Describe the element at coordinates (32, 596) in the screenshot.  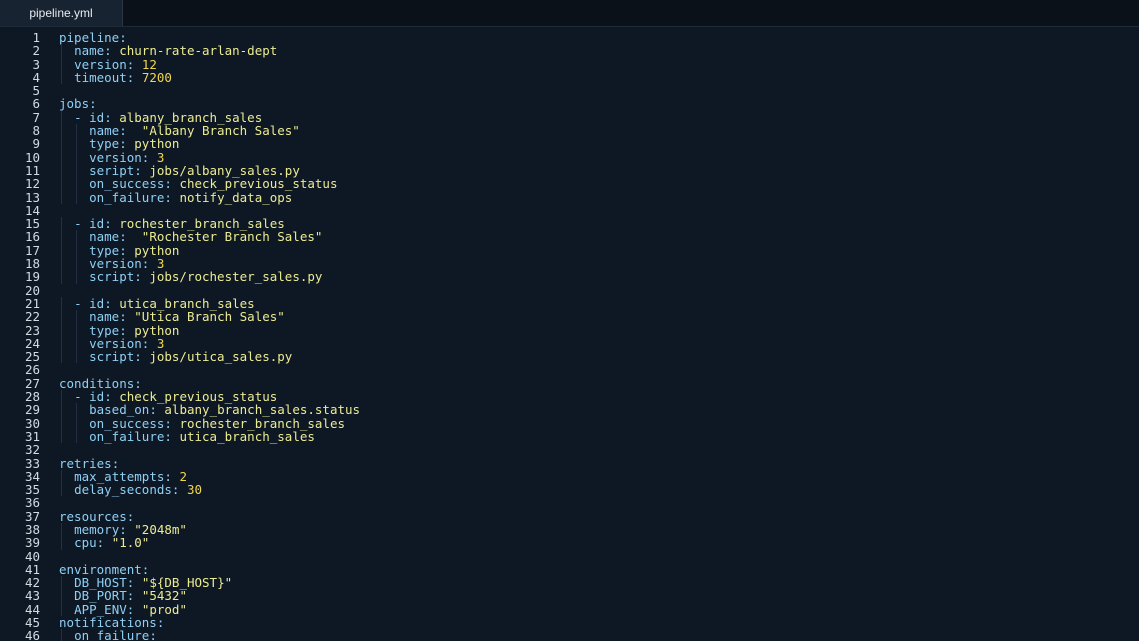
I see `line-number: 43` at that location.